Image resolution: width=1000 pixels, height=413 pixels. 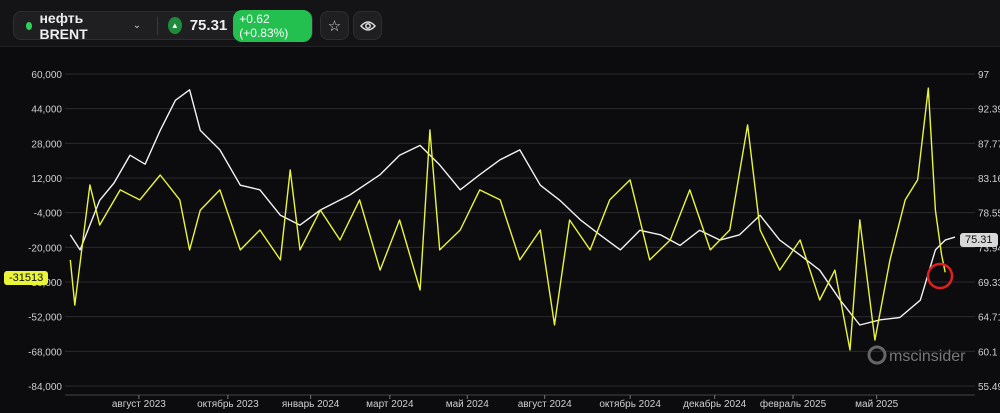 I want to click on trend-up-icon: ▲, so click(x=175, y=25).